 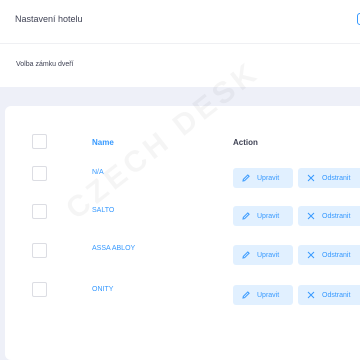 What do you see at coordinates (245, 142) in the screenshot?
I see `column-header-action: Action` at bounding box center [245, 142].